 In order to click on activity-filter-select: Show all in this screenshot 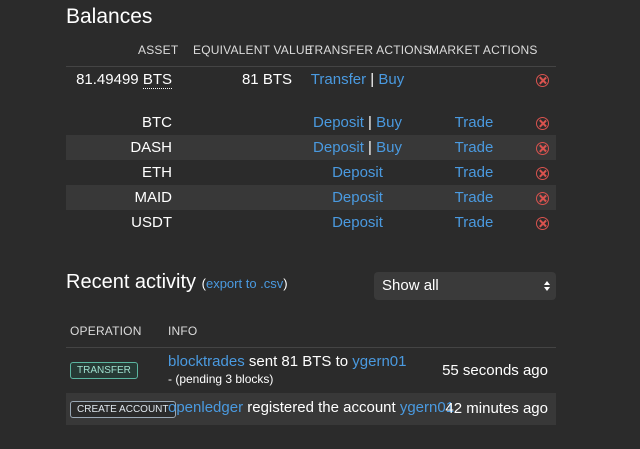, I will do `click(465, 286)`.